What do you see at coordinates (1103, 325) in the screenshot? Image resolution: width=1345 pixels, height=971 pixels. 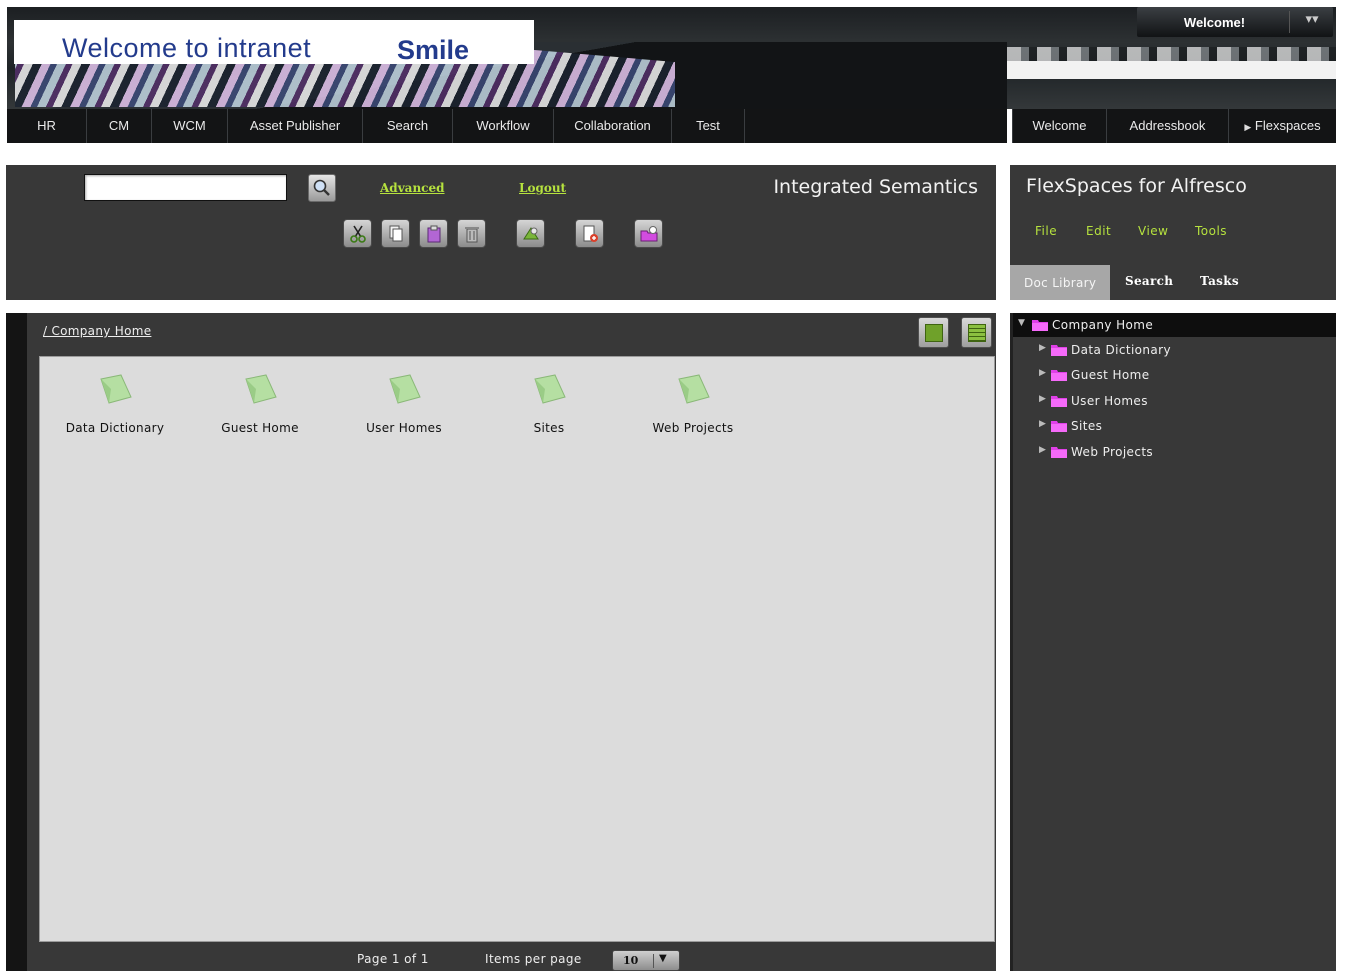 I see `tree-item-label: Company Home` at bounding box center [1103, 325].